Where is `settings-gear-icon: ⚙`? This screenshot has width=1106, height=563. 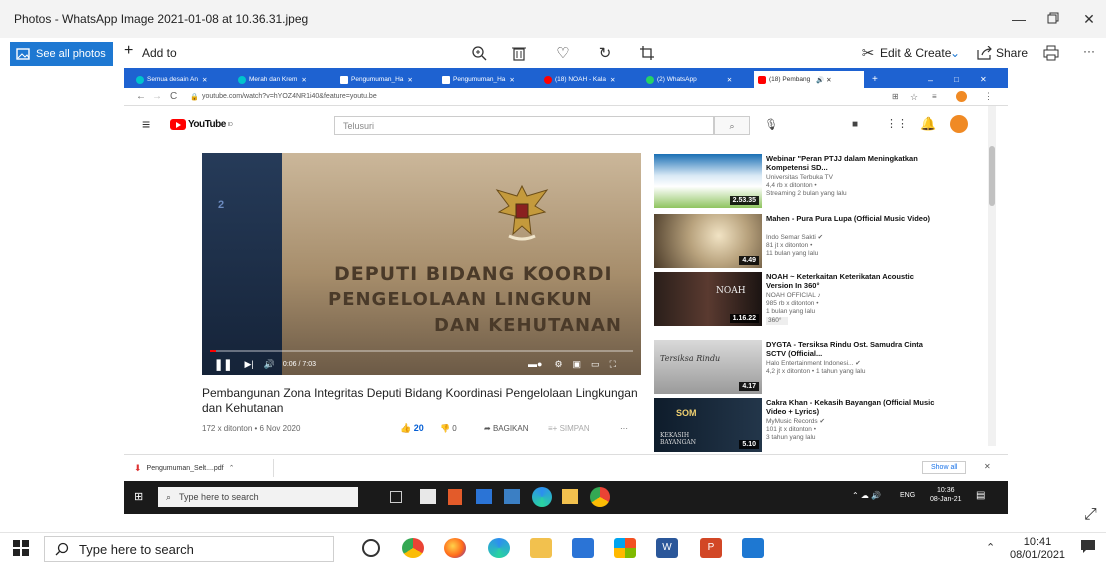 settings-gear-icon: ⚙ is located at coordinates (558, 364).